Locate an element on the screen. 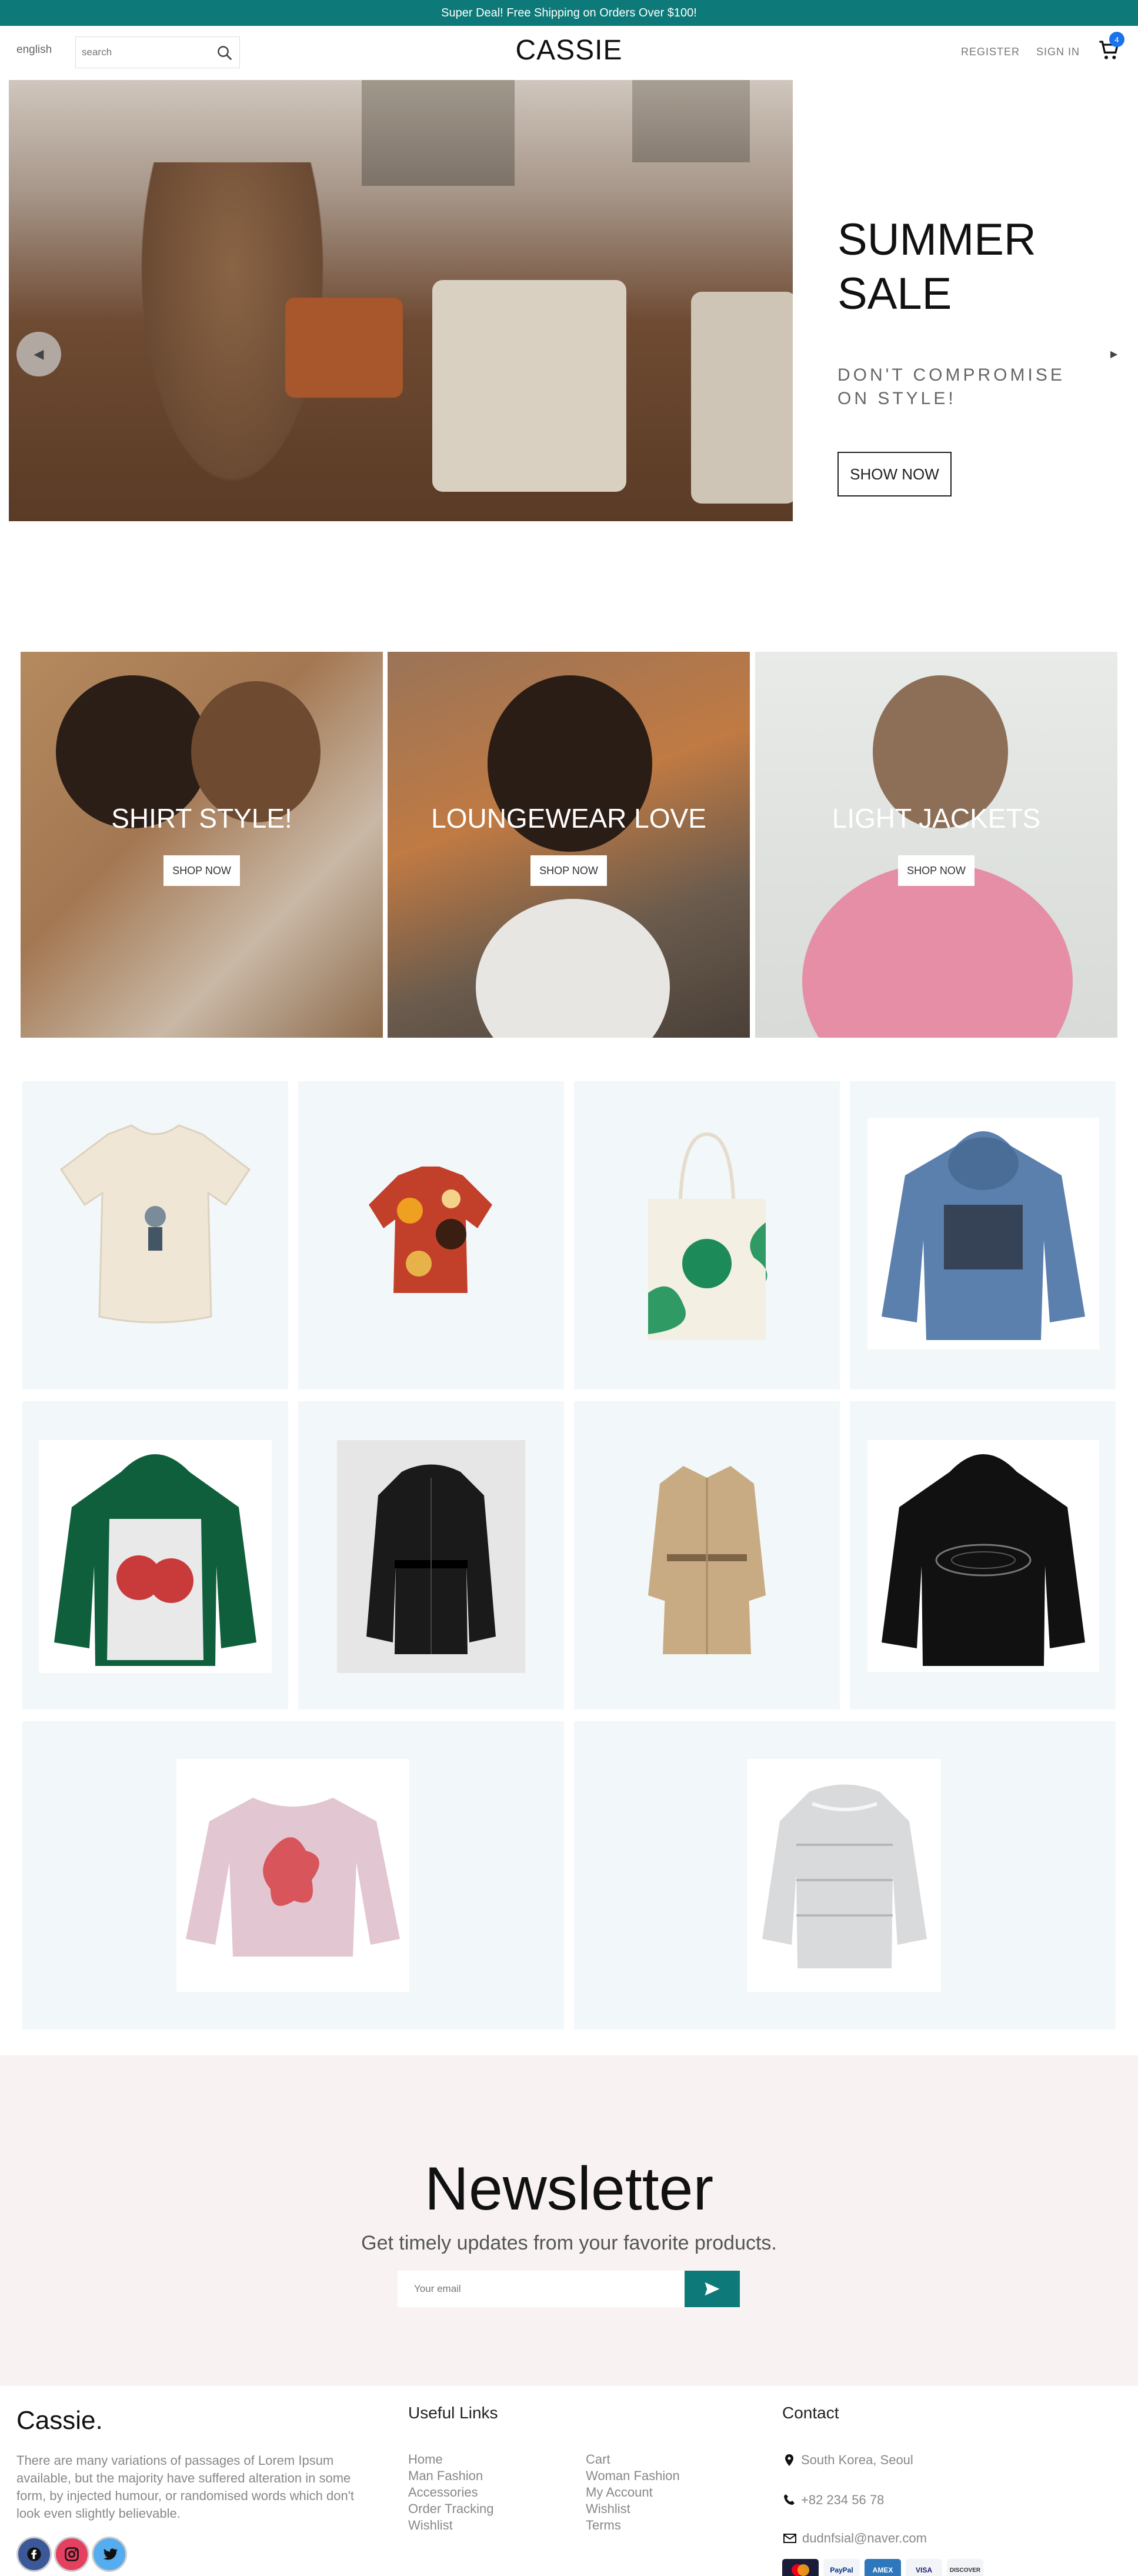  category-card-light-jackets: LIGHT JACKETS SHOP NOW is located at coordinates (936, 845).